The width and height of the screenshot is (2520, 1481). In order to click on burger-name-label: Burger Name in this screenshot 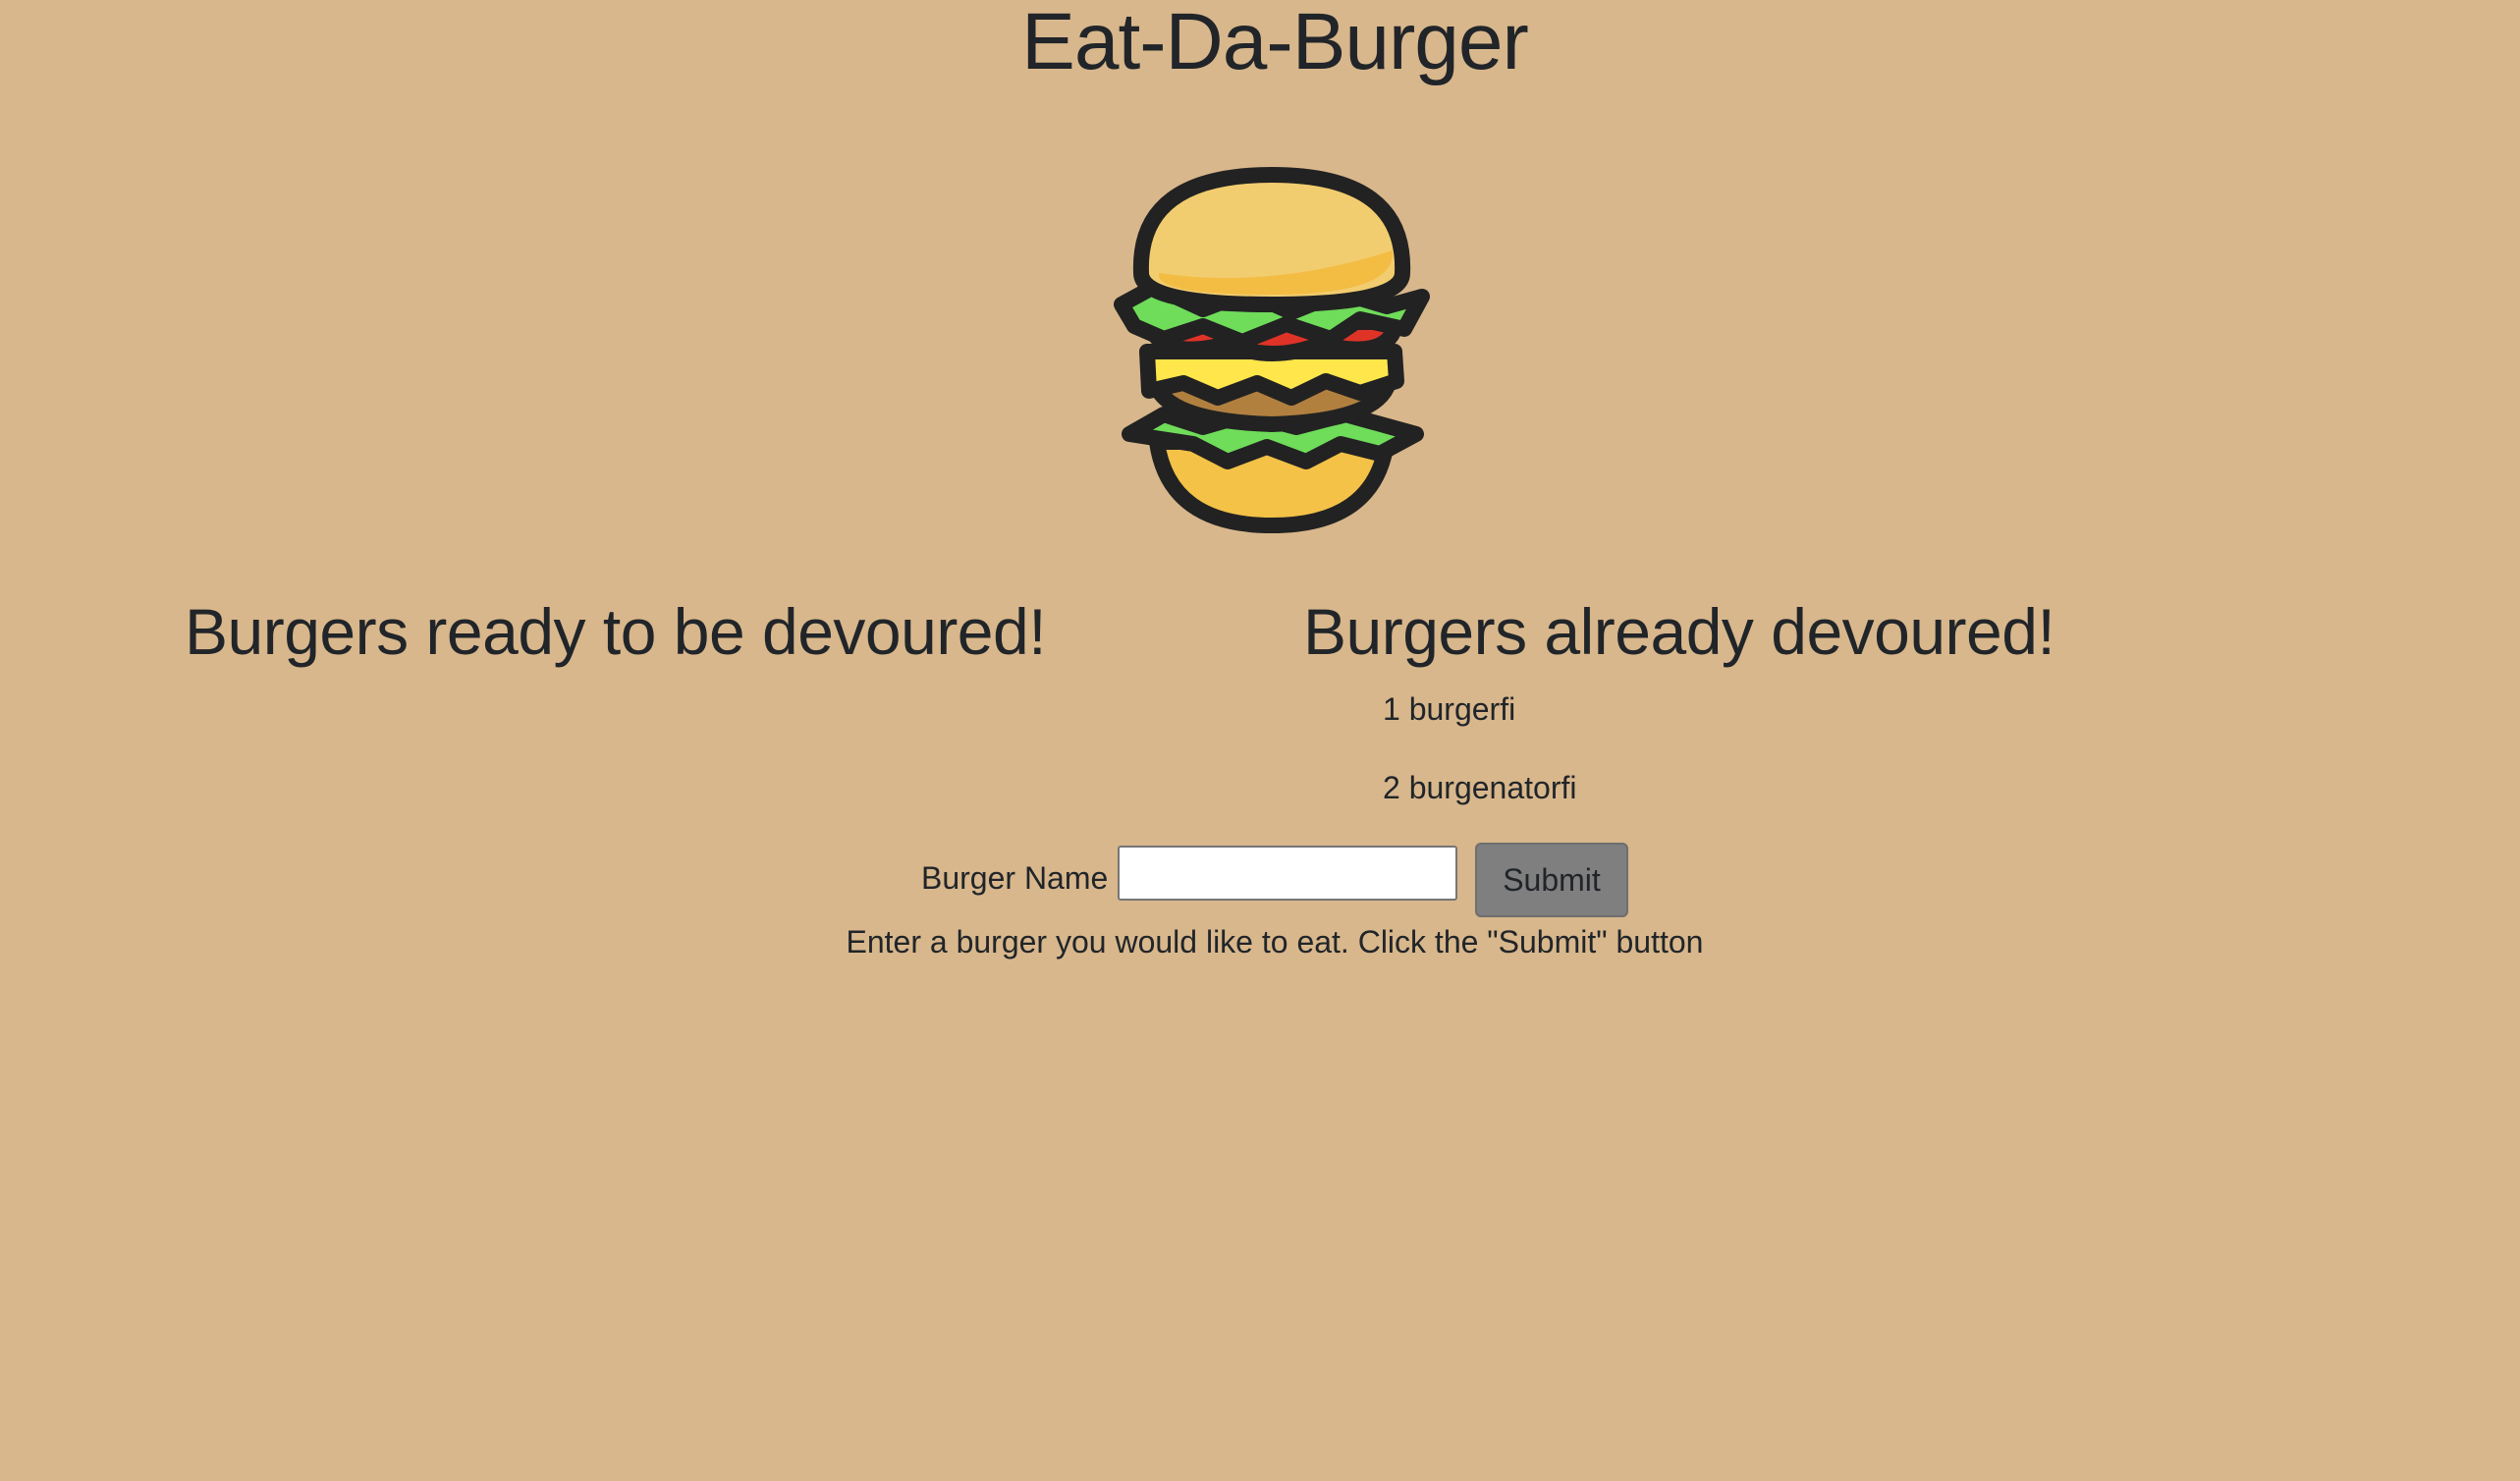, I will do `click(1015, 878)`.